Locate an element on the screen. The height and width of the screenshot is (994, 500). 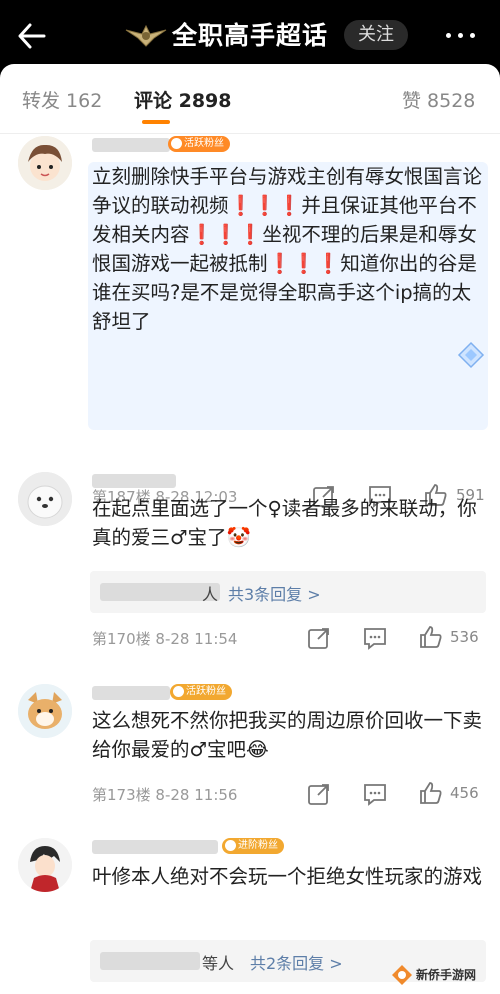
comment-text: 这么想死不然你把我买的周边原价回收一下卖给你最爱的♂宝吧😂 is located at coordinates (287, 735).